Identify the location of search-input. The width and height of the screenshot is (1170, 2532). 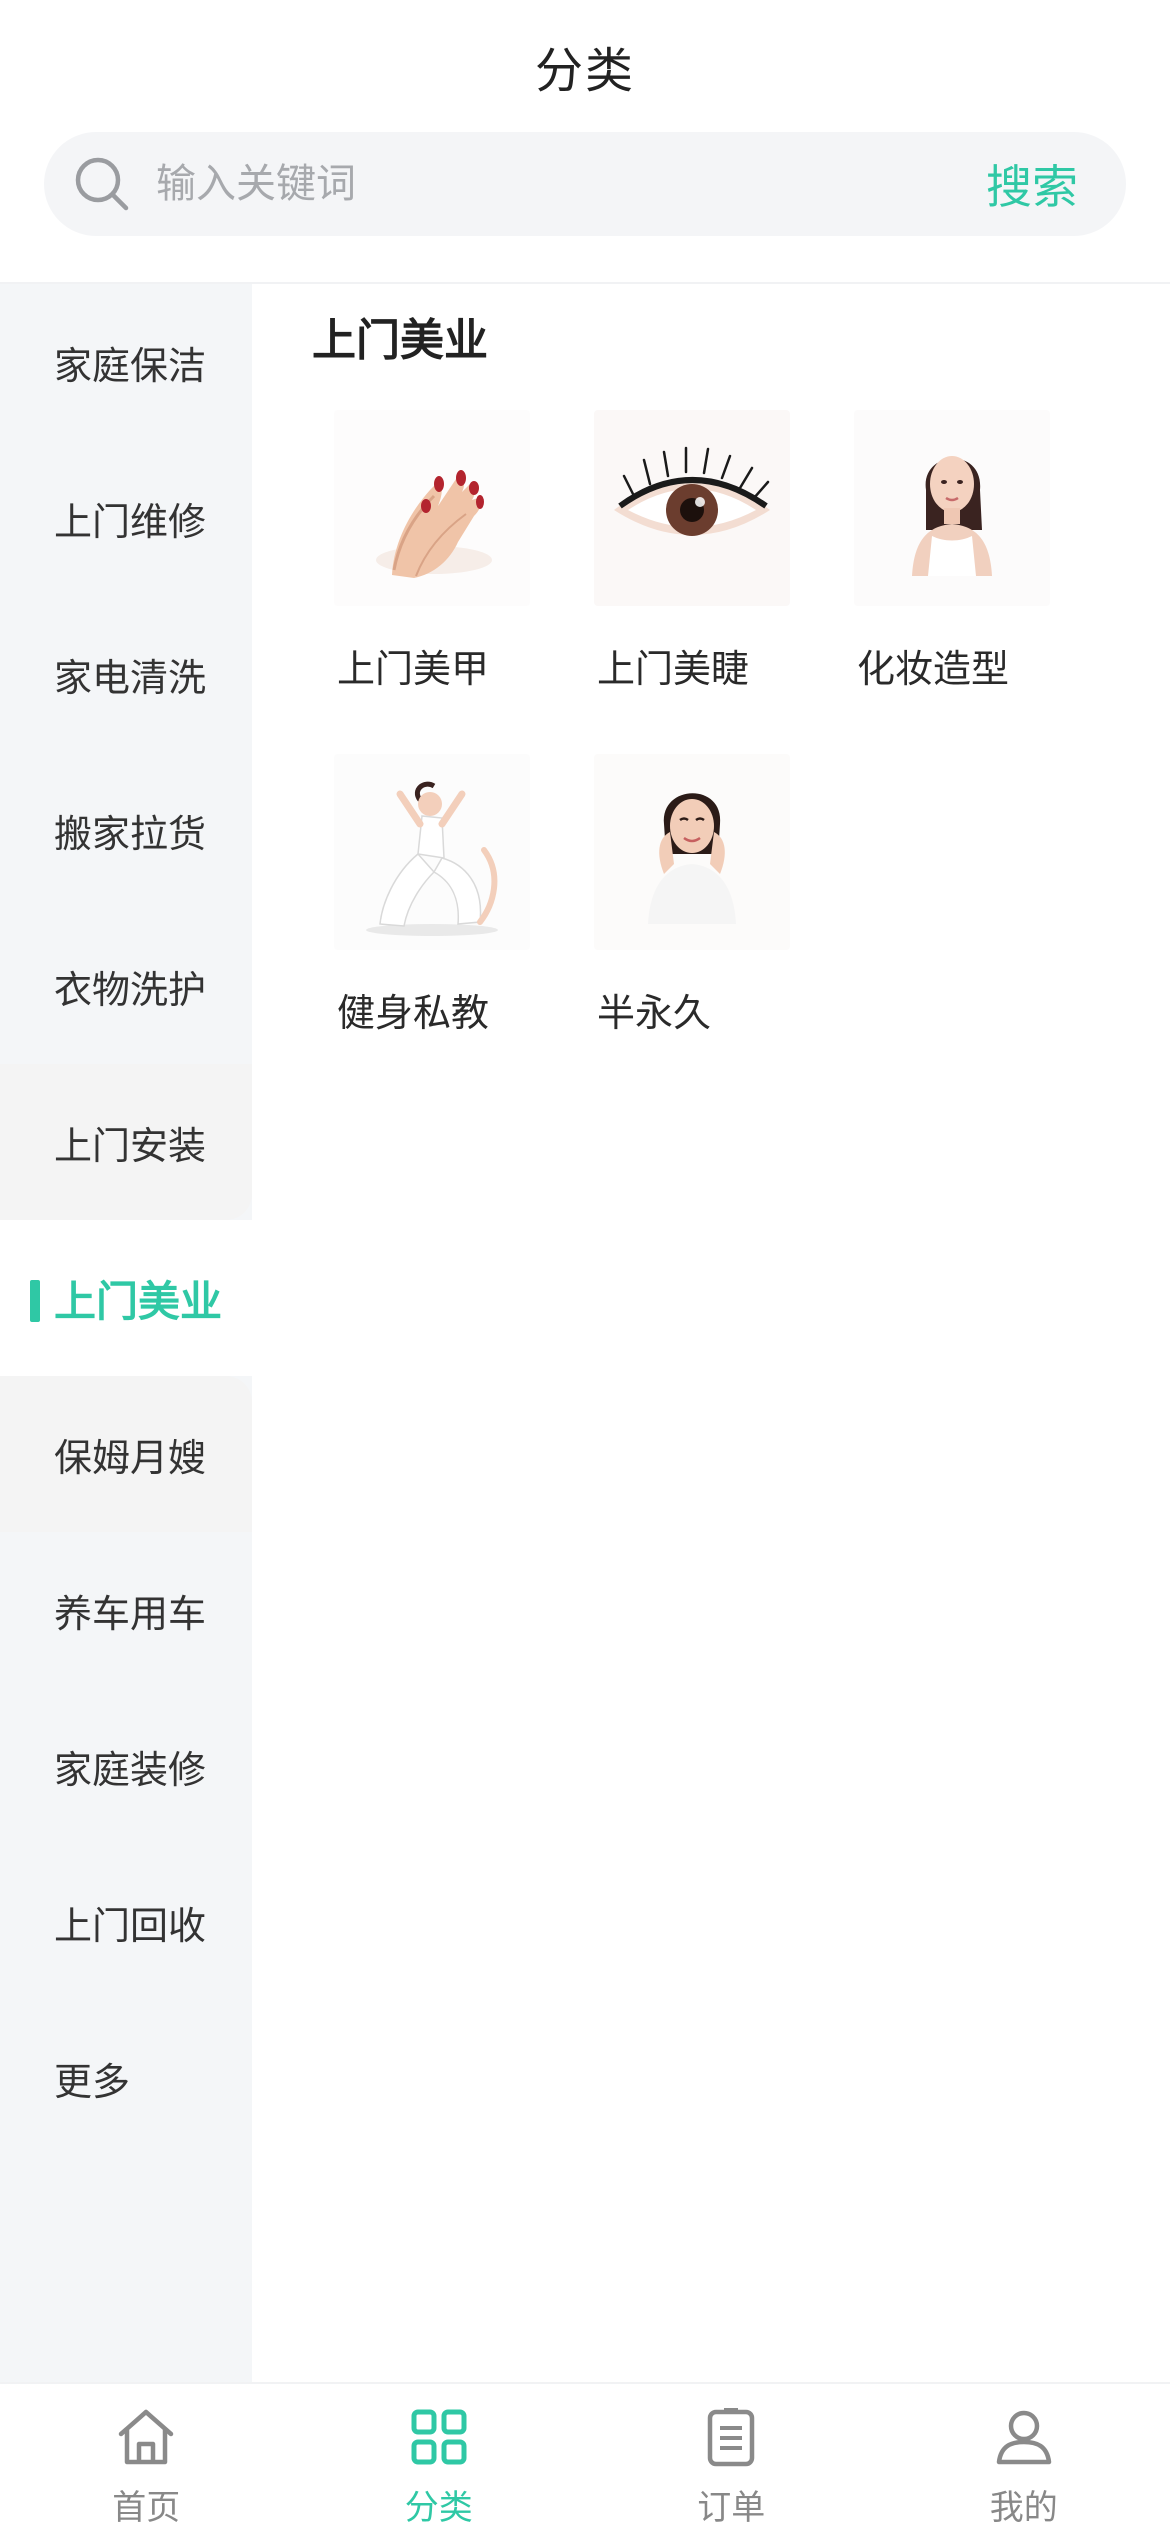
(571, 184).